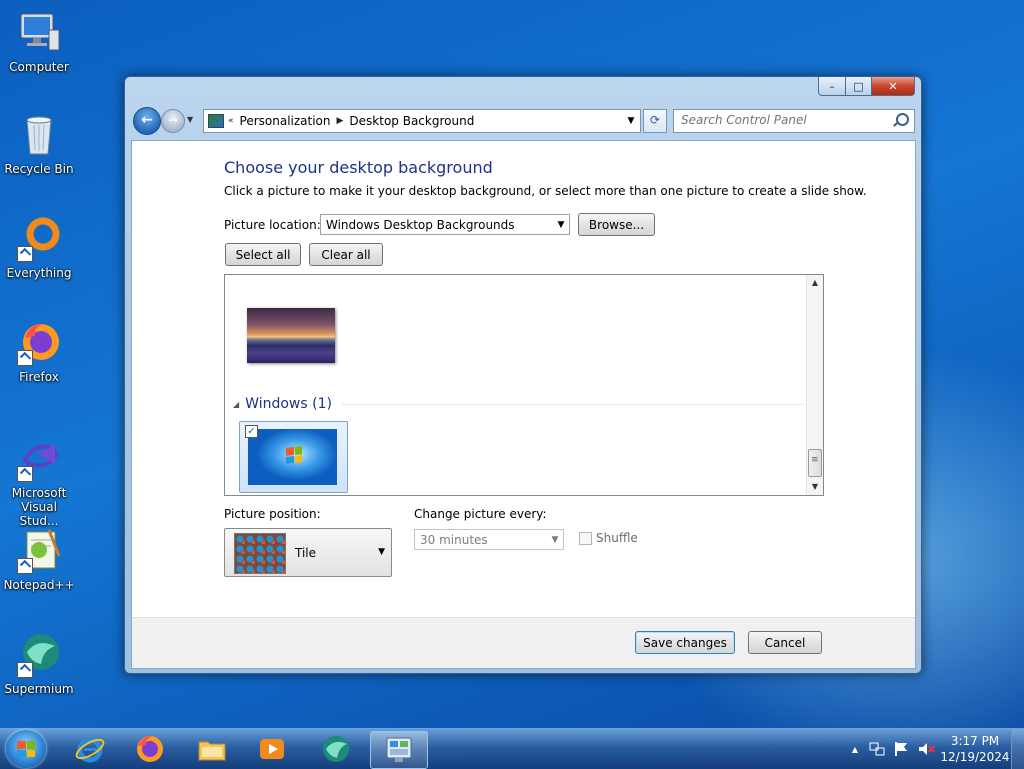  I want to click on visual-studio-icon, so click(39, 458).